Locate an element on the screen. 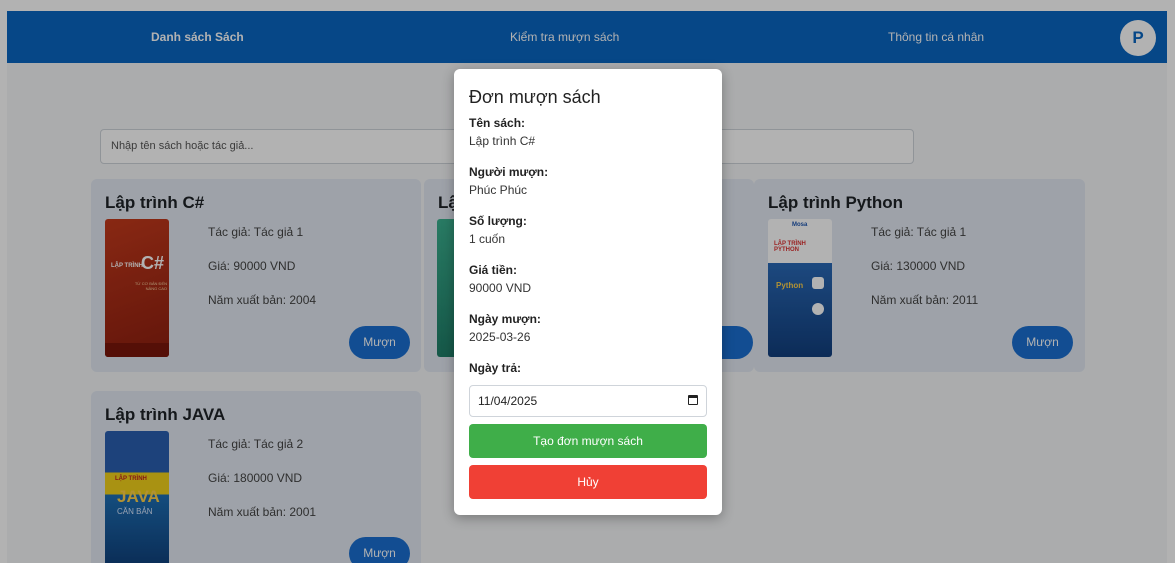 This screenshot has height=563, width=1175. calendar-icon is located at coordinates (693, 400).